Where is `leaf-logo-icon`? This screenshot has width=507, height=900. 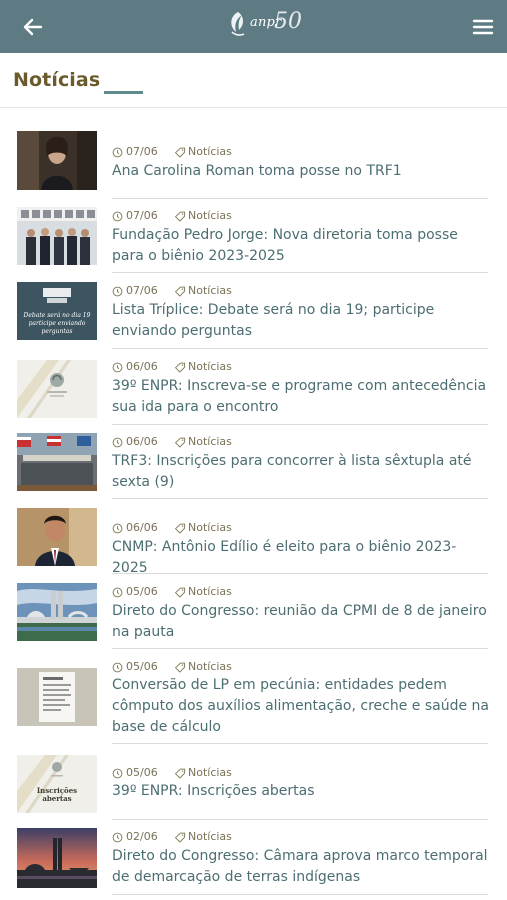
leaf-logo-icon is located at coordinates (238, 24).